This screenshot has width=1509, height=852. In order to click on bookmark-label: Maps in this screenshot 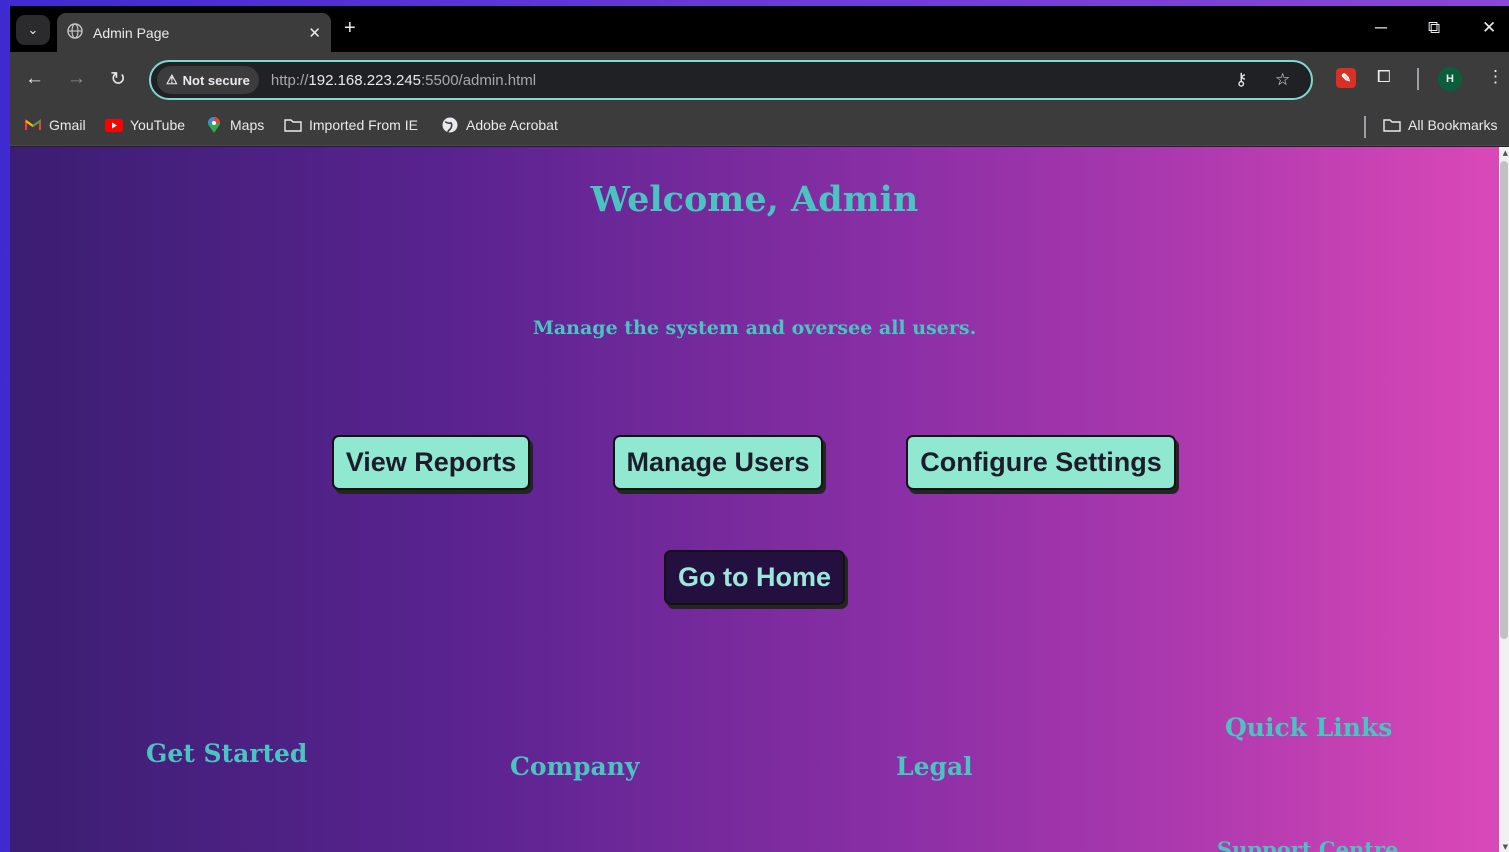, I will do `click(247, 125)`.